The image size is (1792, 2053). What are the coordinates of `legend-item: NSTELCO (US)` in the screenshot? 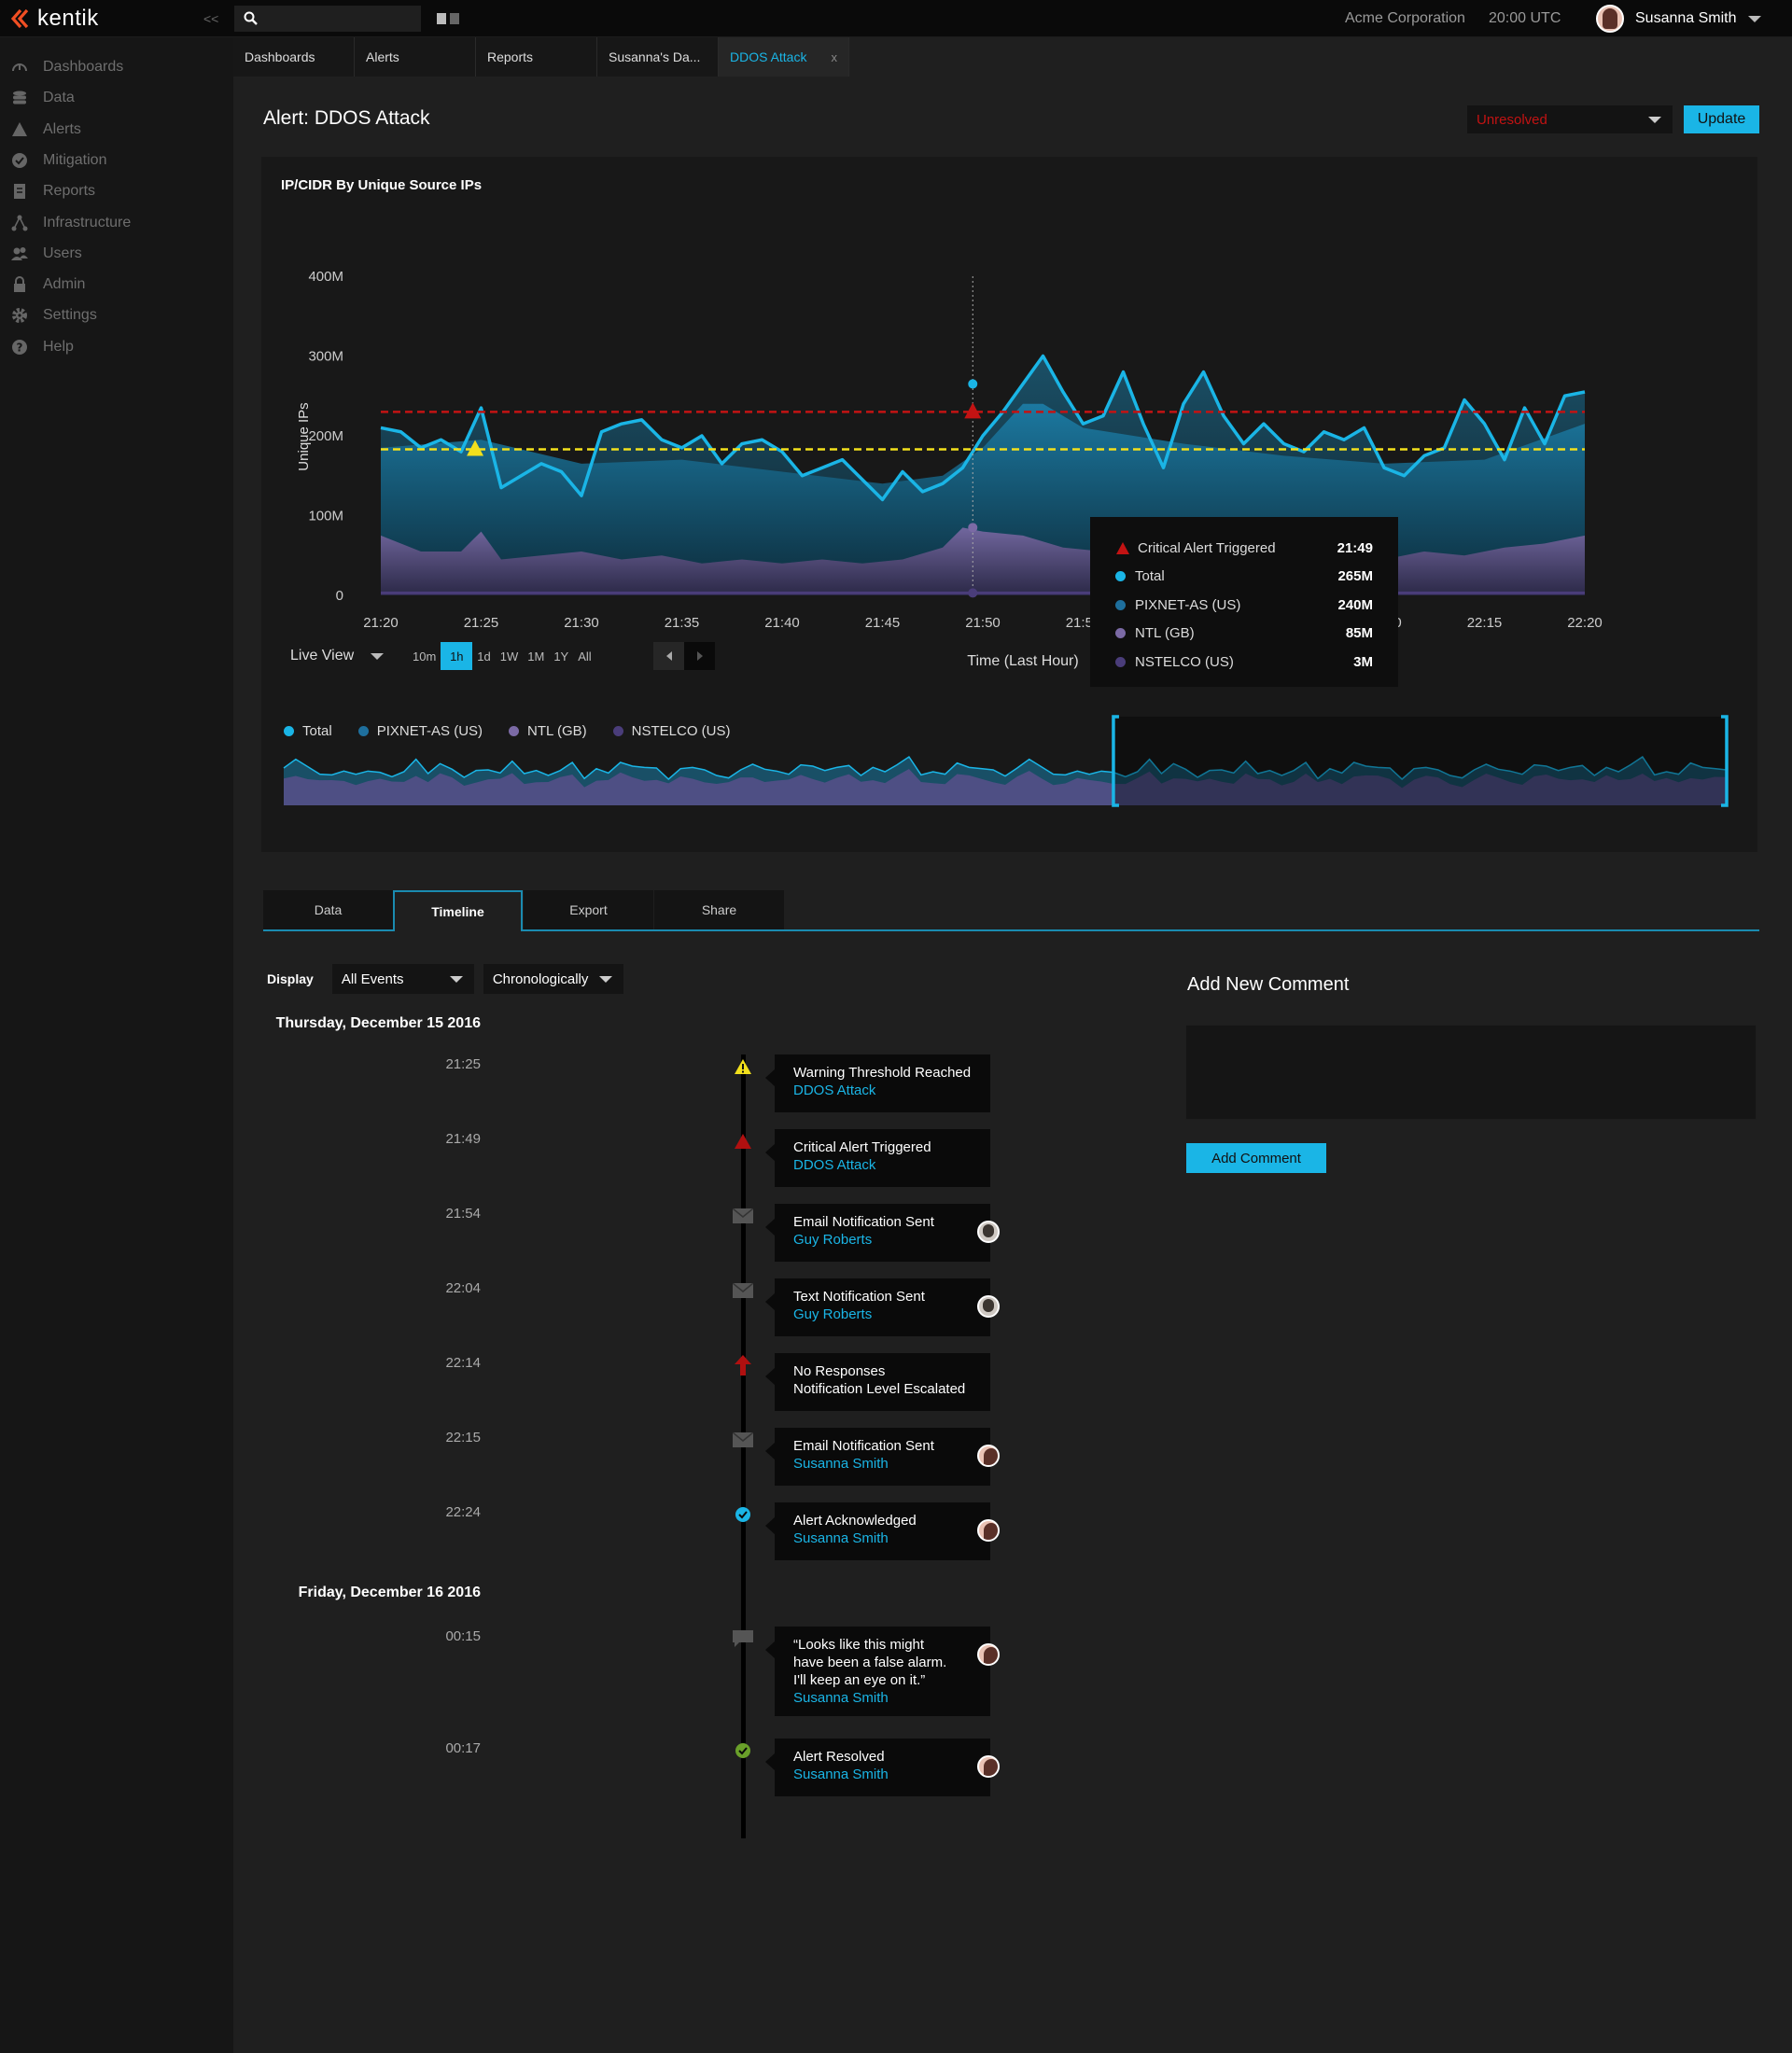 It's located at (671, 731).